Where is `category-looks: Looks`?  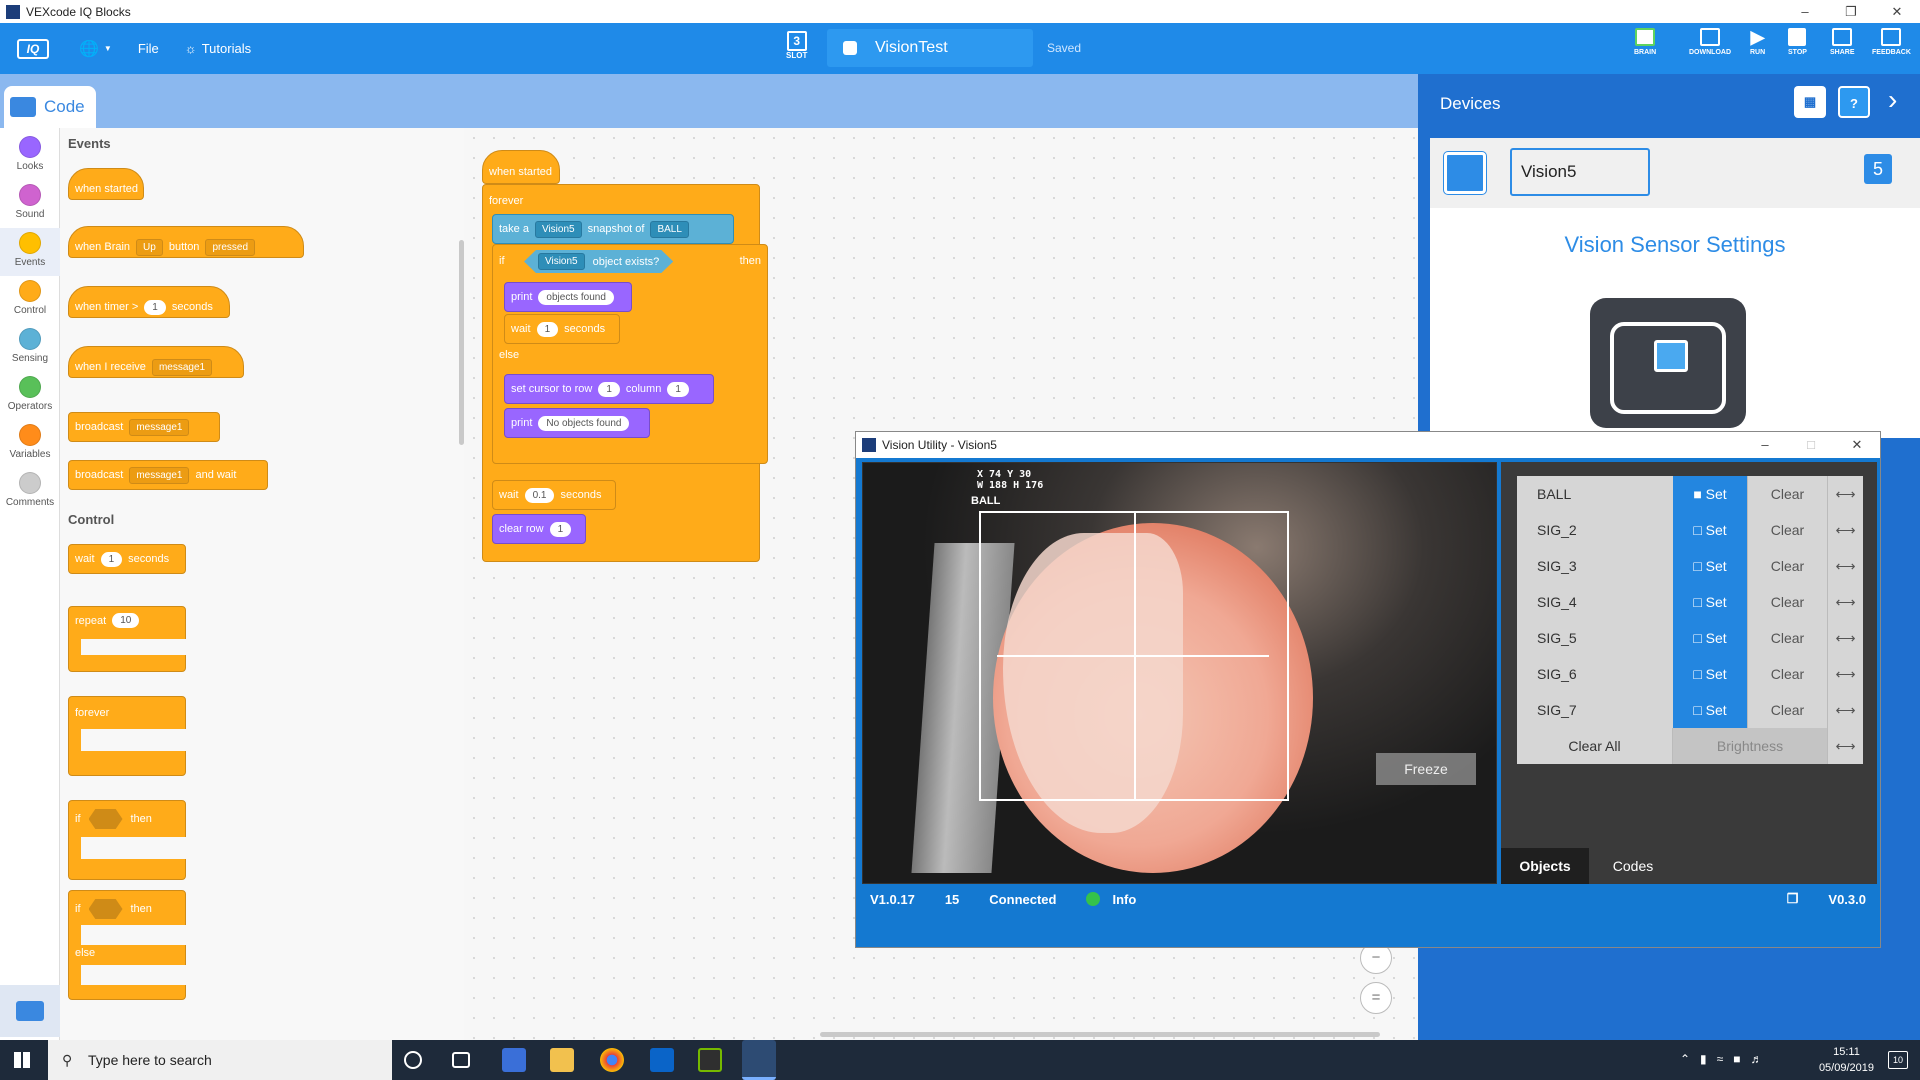 category-looks: Looks is located at coordinates (30, 154).